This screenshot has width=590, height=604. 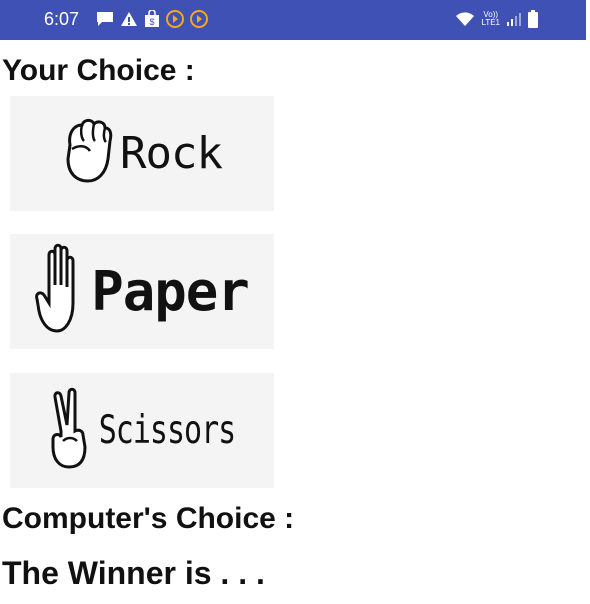 I want to click on signal-icon, so click(x=514, y=19).